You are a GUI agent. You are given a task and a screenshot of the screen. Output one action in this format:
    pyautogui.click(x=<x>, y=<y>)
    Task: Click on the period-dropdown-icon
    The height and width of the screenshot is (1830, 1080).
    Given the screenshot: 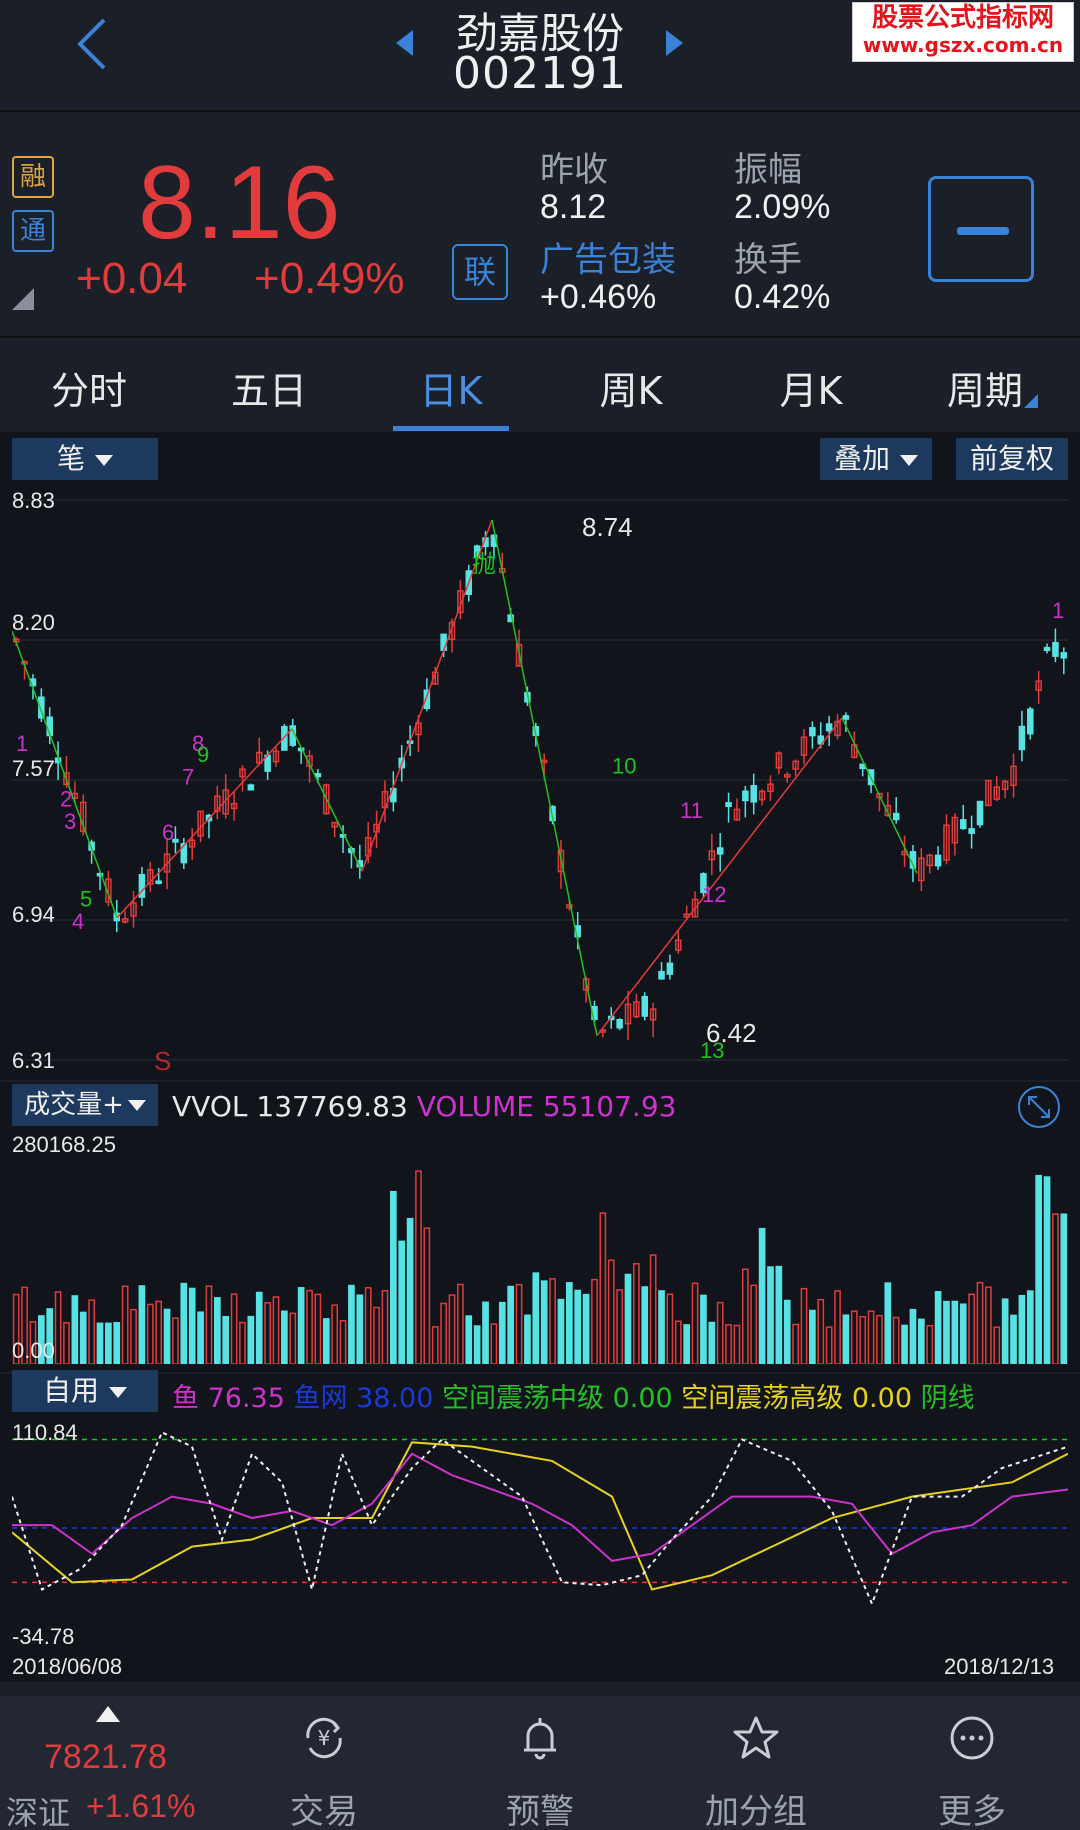 What is the action you would take?
    pyautogui.click(x=1031, y=401)
    